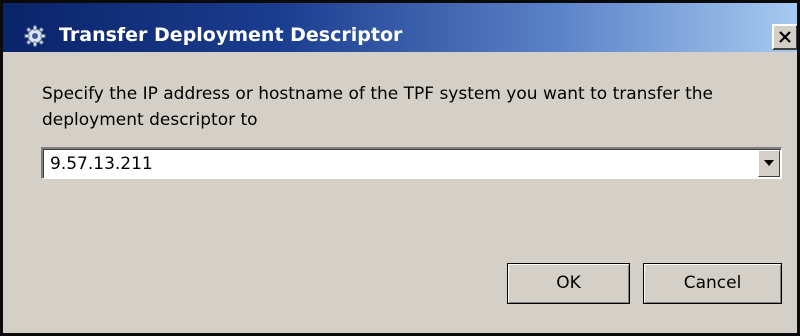 Image resolution: width=800 pixels, height=336 pixels. I want to click on cancel-button: Cancel, so click(712, 283).